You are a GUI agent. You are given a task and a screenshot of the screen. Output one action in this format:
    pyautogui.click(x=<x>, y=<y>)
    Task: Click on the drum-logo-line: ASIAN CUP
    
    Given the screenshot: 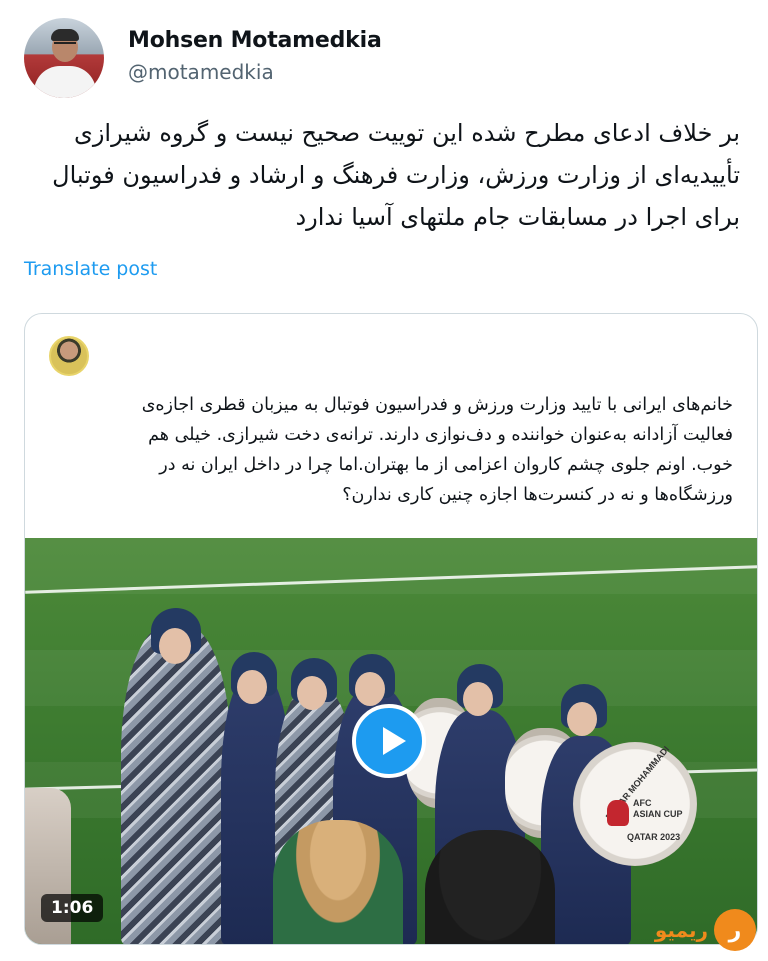 What is the action you would take?
    pyautogui.click(x=658, y=814)
    